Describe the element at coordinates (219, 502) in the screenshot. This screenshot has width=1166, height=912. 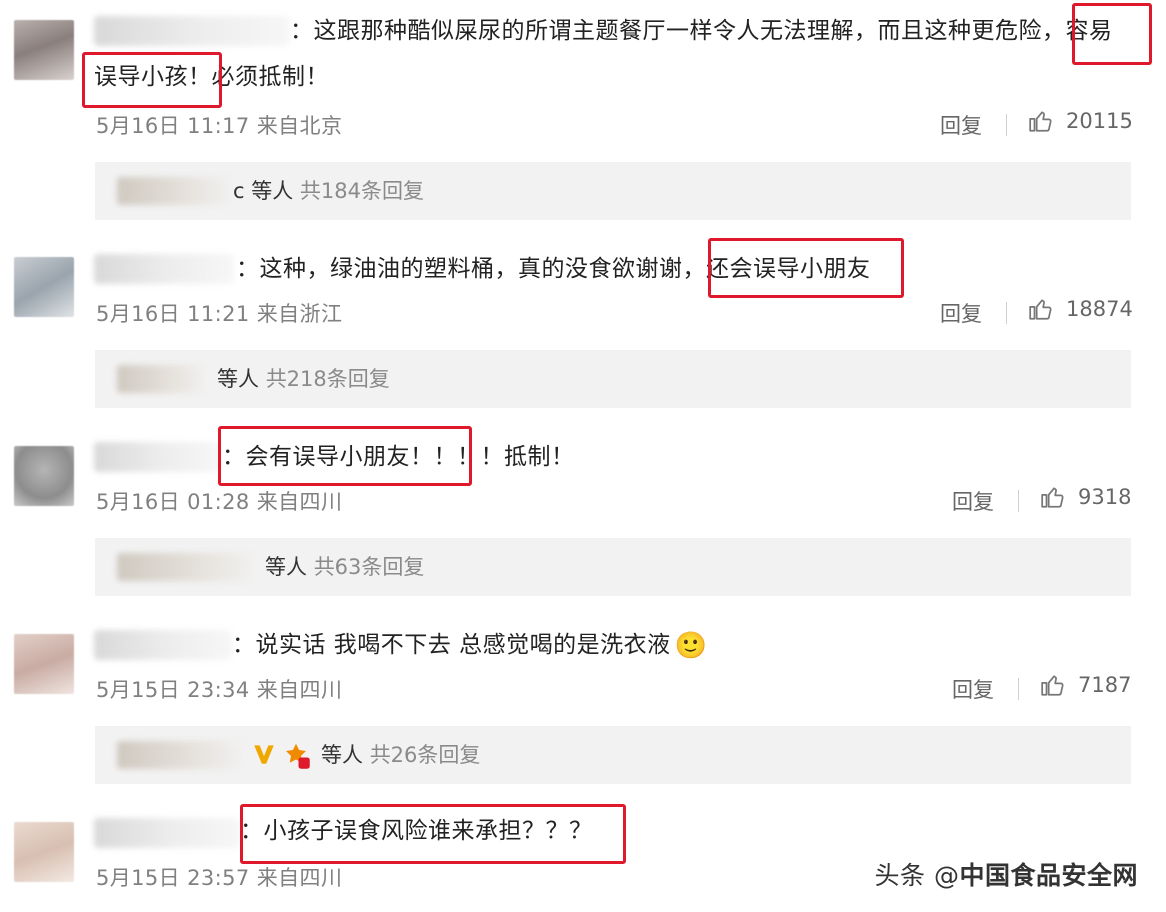
I see `comment-meta: 5月16日 01:28 来自四川` at that location.